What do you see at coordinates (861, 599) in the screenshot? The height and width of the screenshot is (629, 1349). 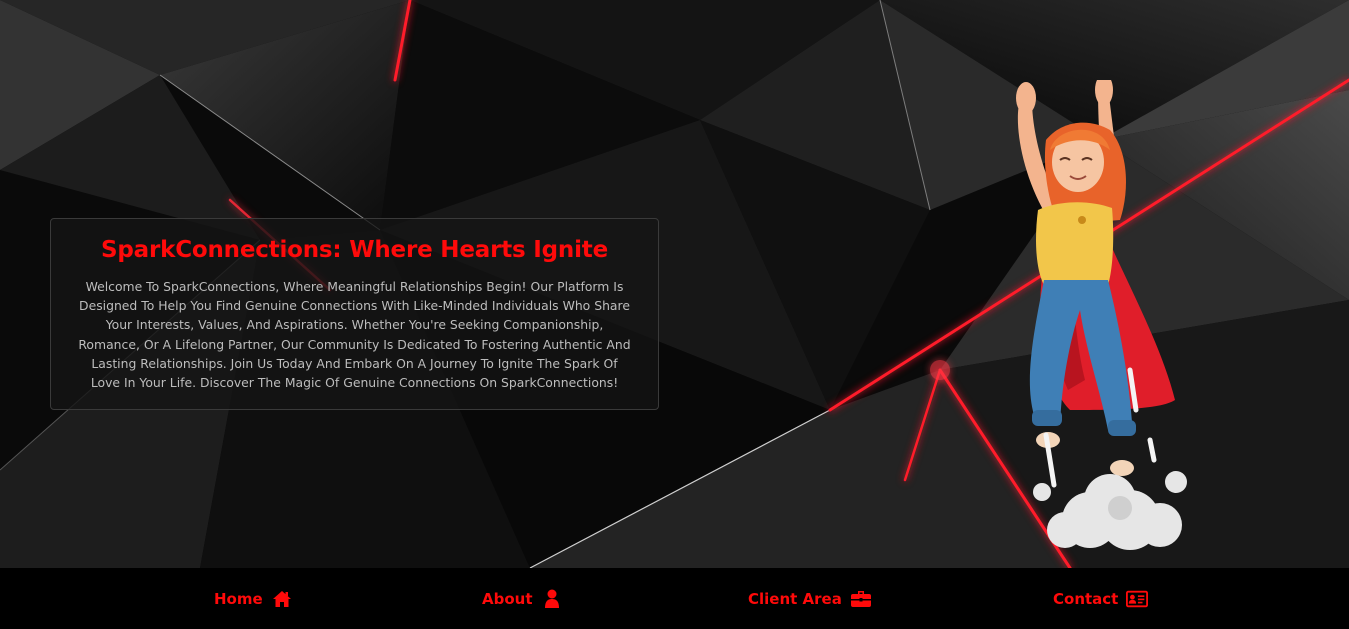 I see `briefcase-icon` at bounding box center [861, 599].